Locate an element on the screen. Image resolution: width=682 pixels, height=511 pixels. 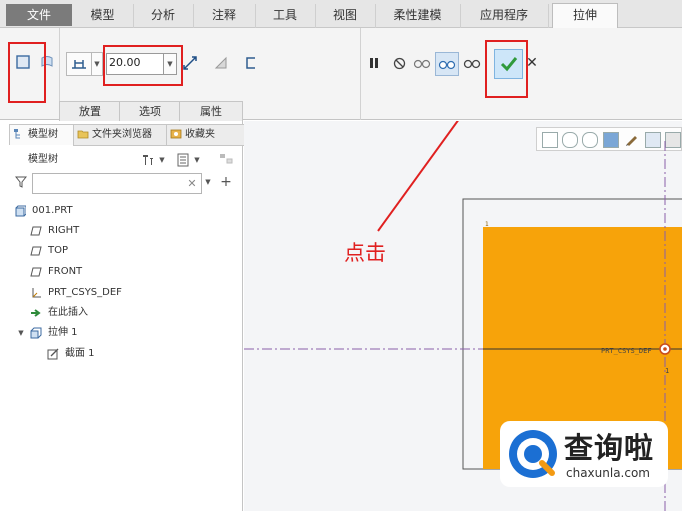
tree-columns-icon is located at coordinates (226, 160).